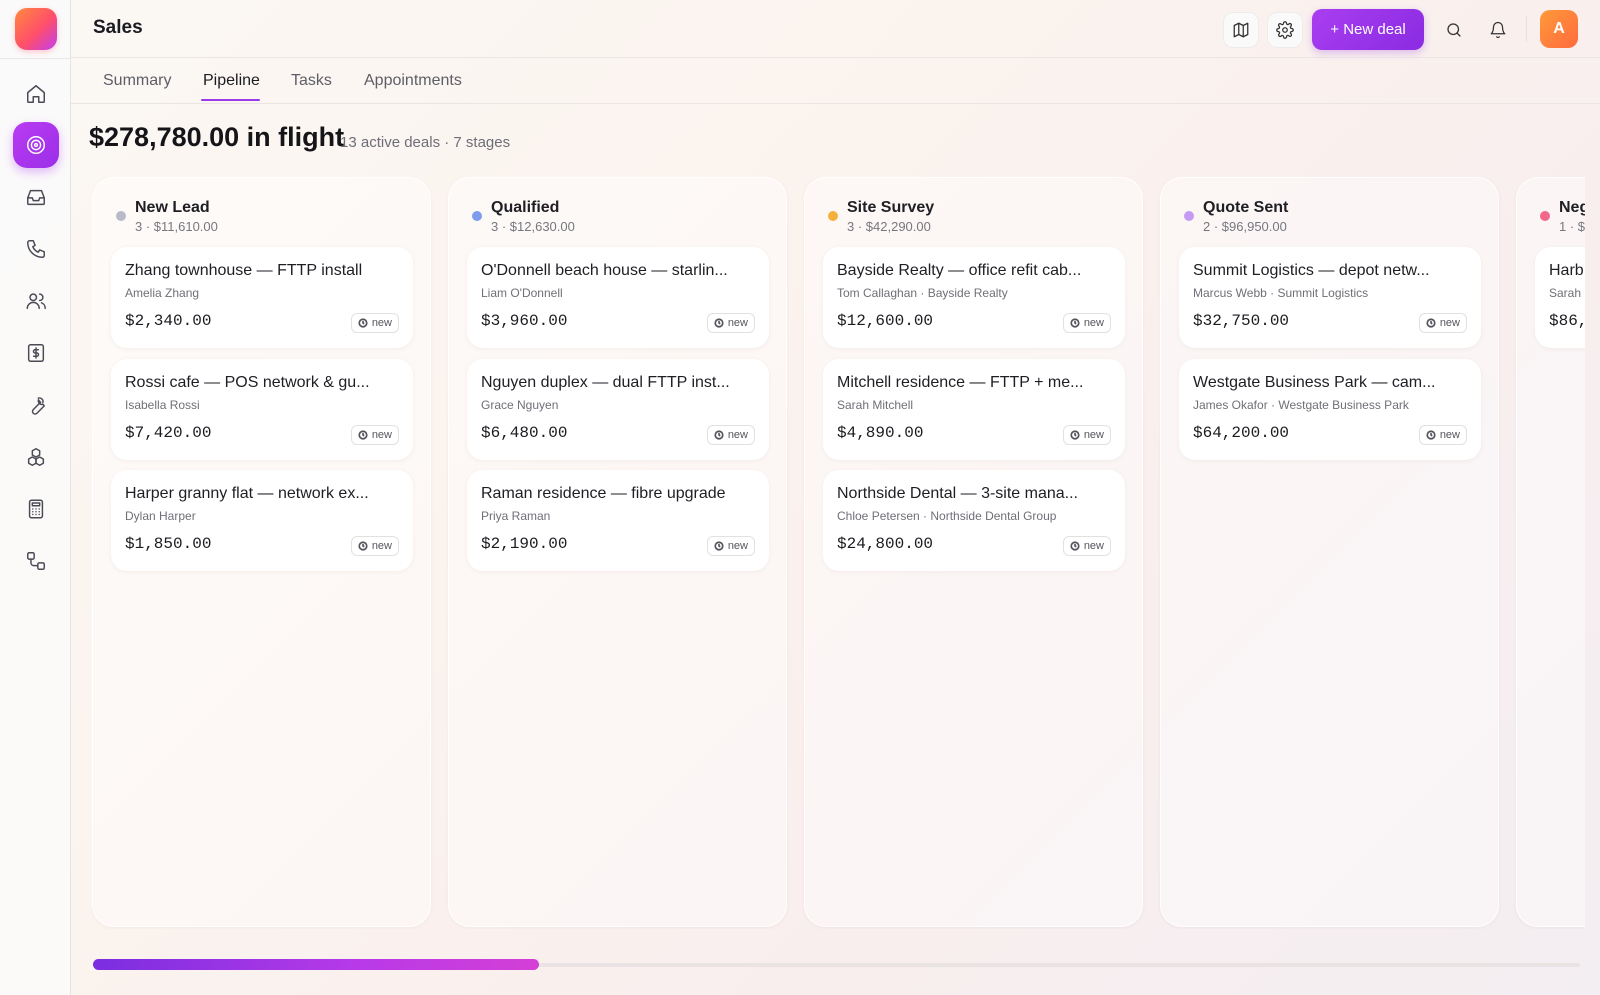 The width and height of the screenshot is (1600, 995). Describe the element at coordinates (118, 27) in the screenshot. I see `page-title: Sales` at that location.